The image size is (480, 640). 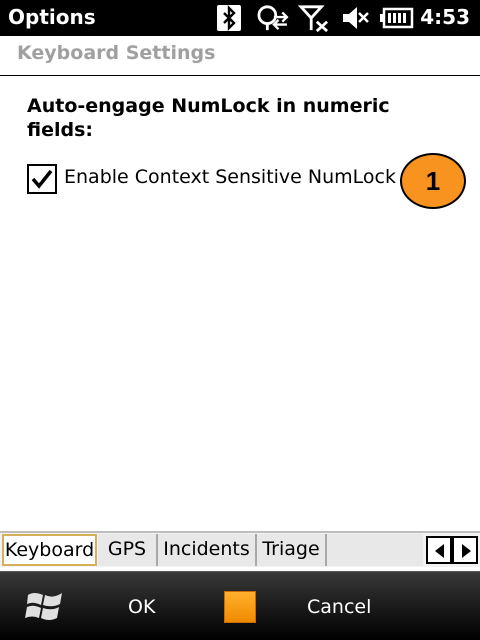 I want to click on tab-incidents: Incidents, so click(x=207, y=550).